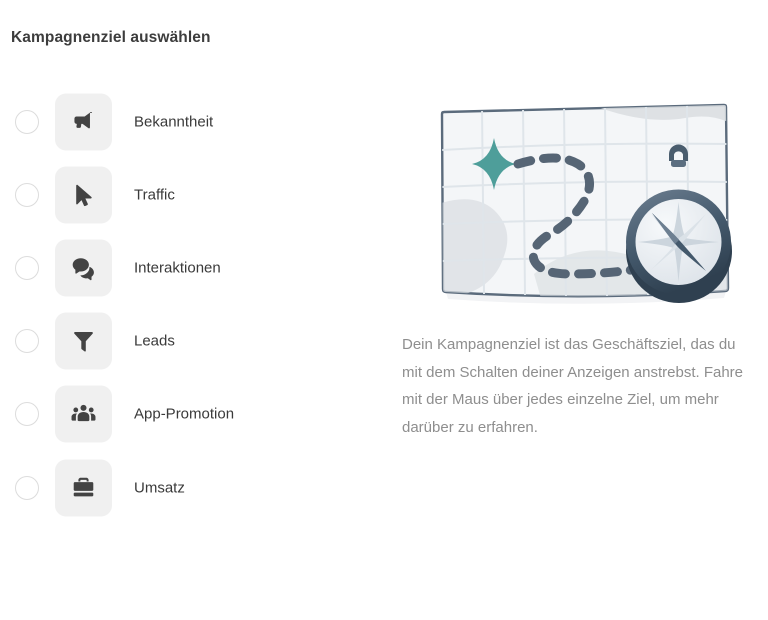  I want to click on page-title: Kampagnenziel auswählen, so click(111, 37).